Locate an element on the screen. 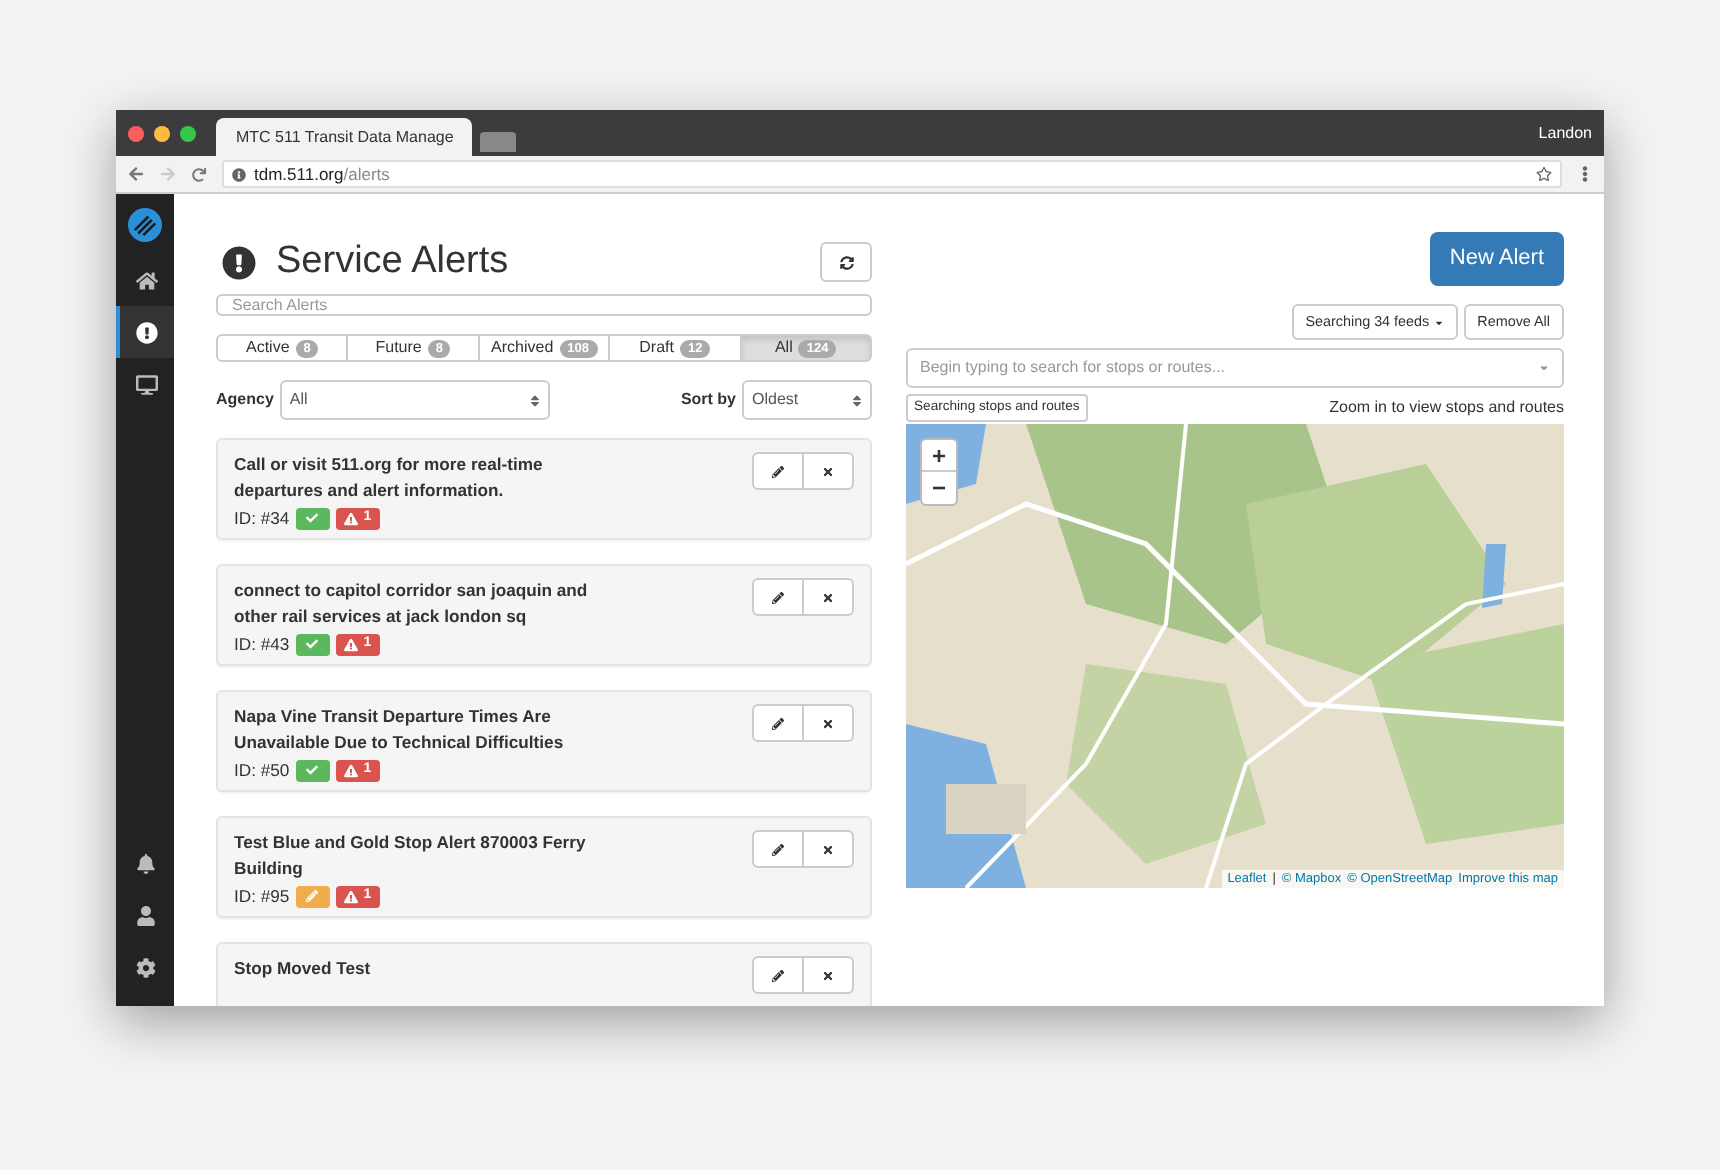  monitor-icon is located at coordinates (147, 384).